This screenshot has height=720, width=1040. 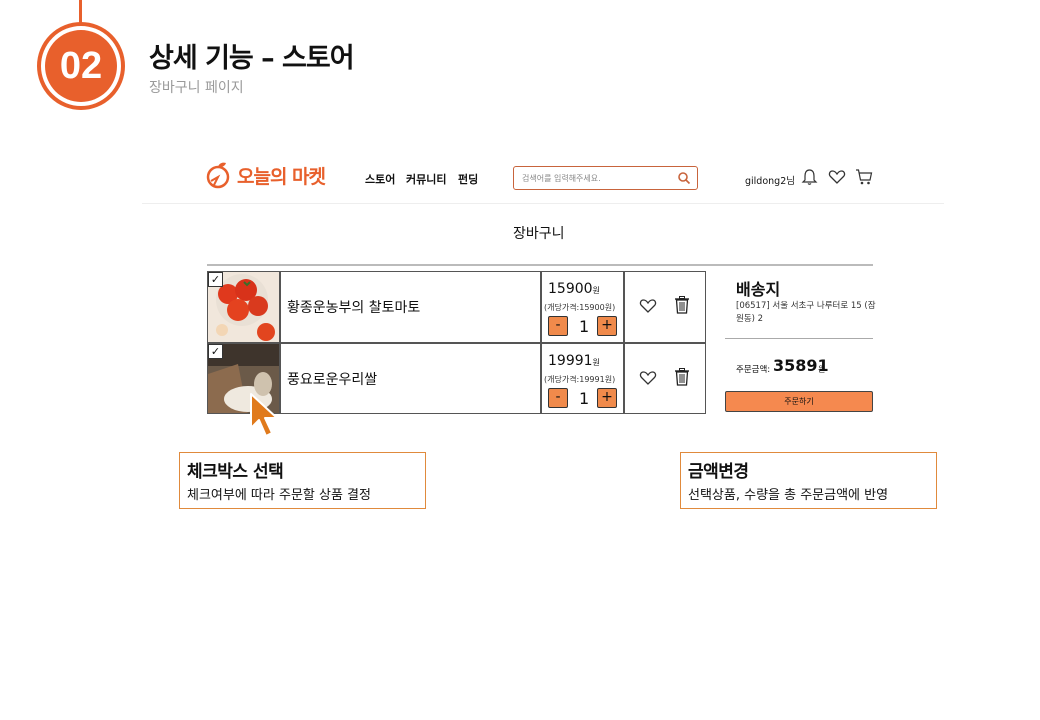 What do you see at coordinates (81, 66) in the screenshot?
I see `section-number: 02` at bounding box center [81, 66].